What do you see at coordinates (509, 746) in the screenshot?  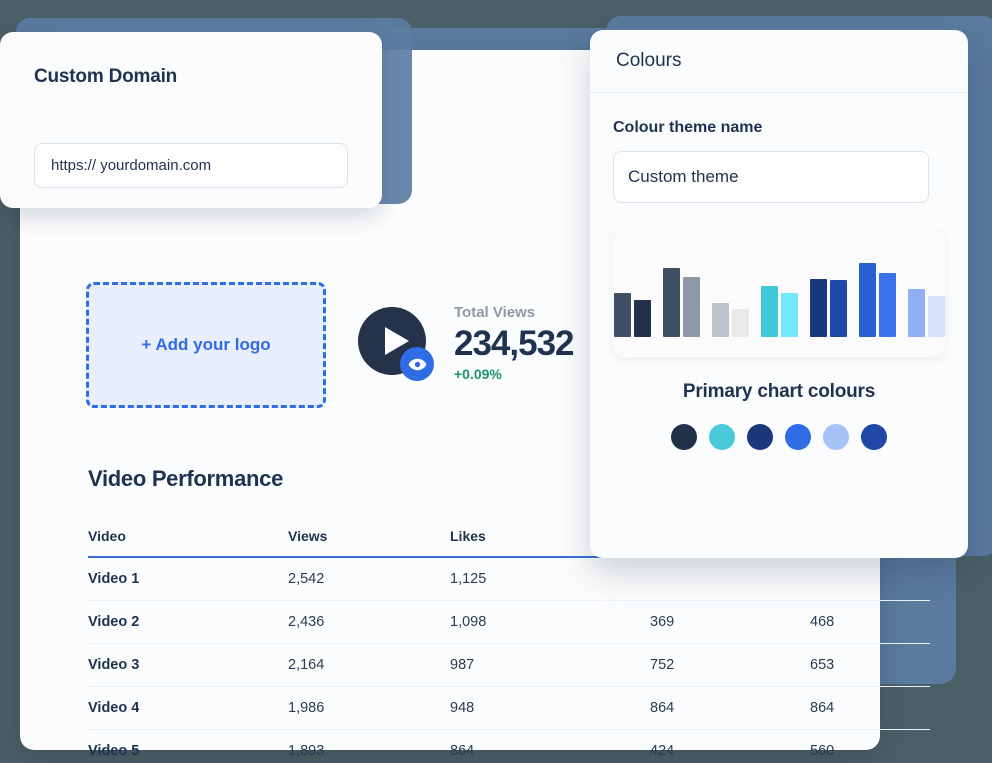 I see `table-row: Video 5 1,893 864 424 560` at bounding box center [509, 746].